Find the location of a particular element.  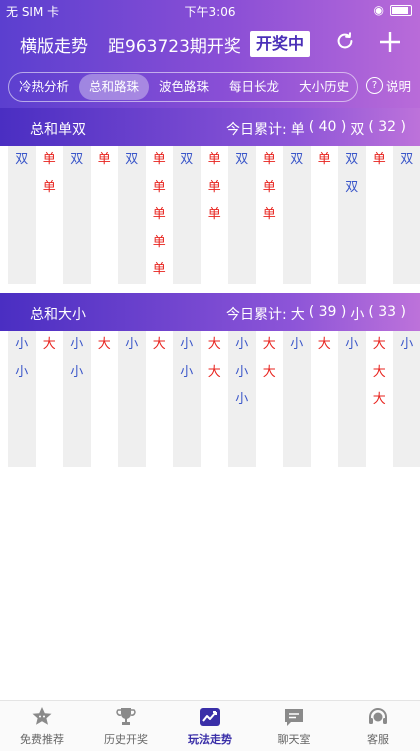

bottom-tab-chat: 聊天室 is located at coordinates (294, 726).